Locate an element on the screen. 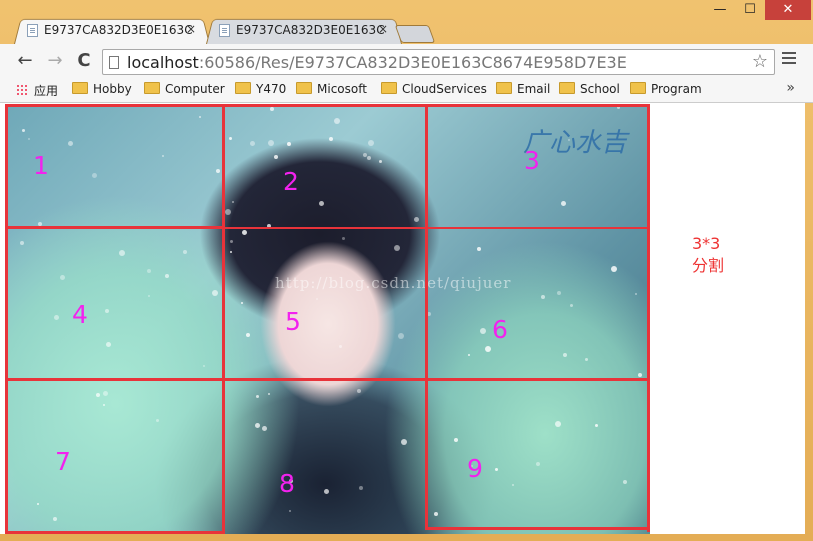 This screenshot has width=813, height=541. cell-label-3: 3 is located at coordinates (532, 160).